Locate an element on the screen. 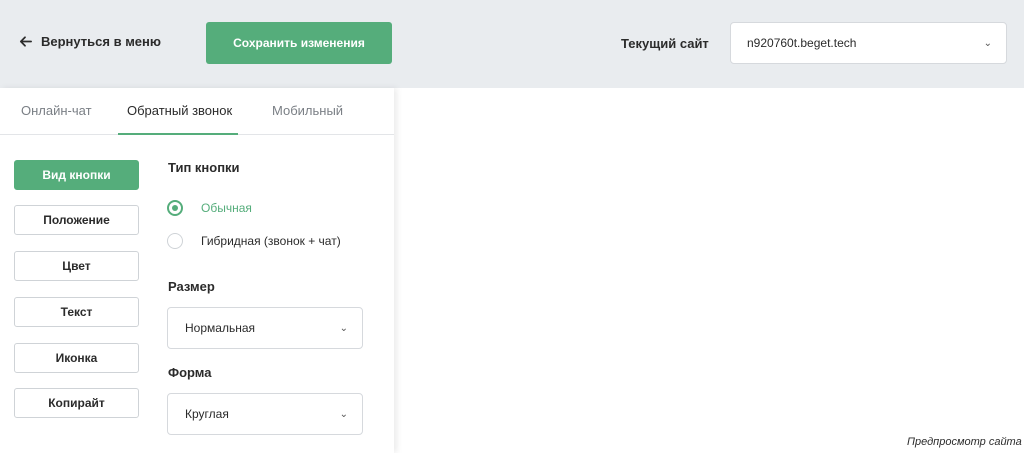 The width and height of the screenshot is (1024, 453). shape-title: Форма is located at coordinates (190, 372).